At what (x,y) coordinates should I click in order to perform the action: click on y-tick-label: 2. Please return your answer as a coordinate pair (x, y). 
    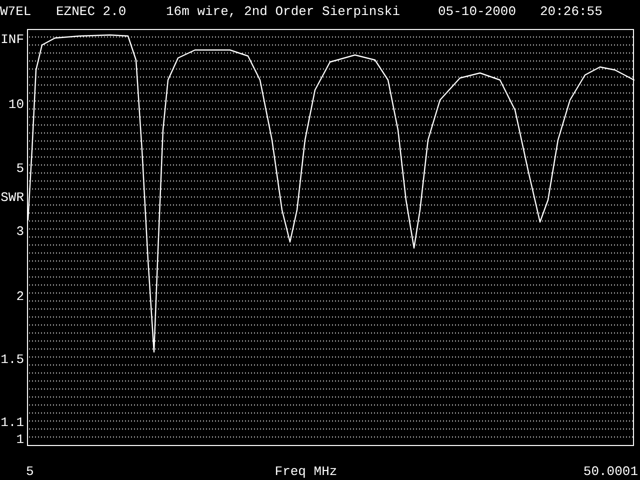
    Looking at the image, I should click on (20, 296).